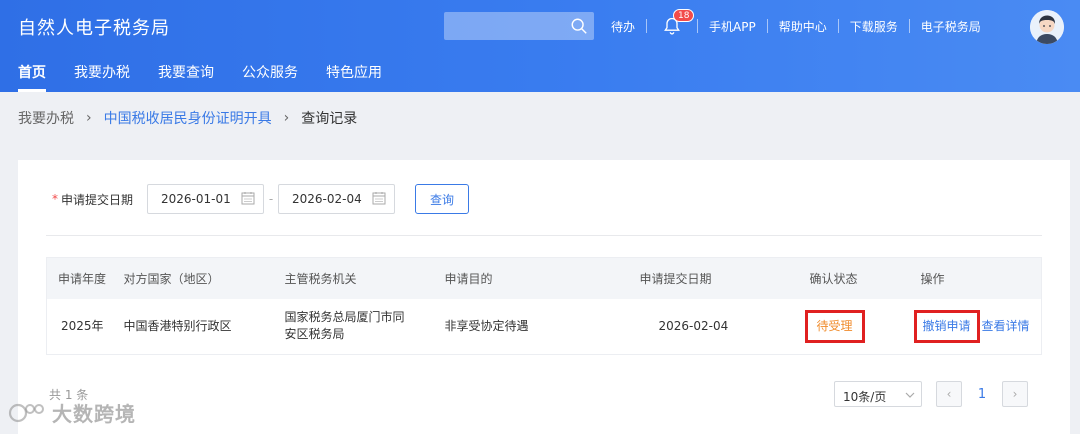 The width and height of the screenshot is (1080, 434). What do you see at coordinates (946, 326) in the screenshot?
I see `revoke-application-button: 撤销申请` at bounding box center [946, 326].